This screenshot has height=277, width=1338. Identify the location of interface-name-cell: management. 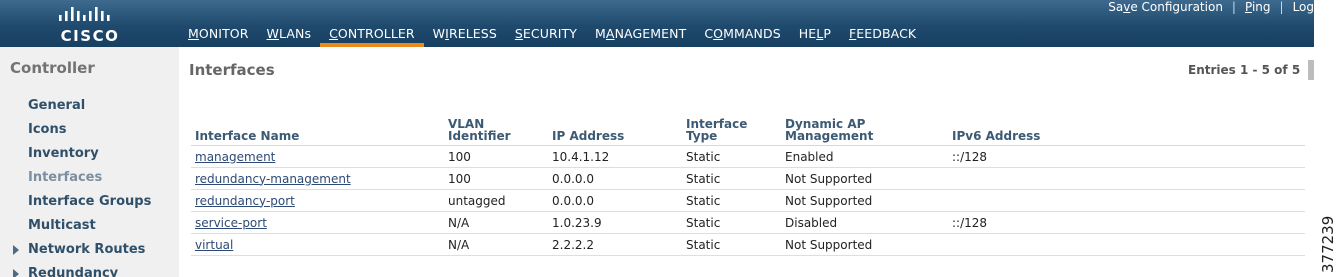
(317, 156).